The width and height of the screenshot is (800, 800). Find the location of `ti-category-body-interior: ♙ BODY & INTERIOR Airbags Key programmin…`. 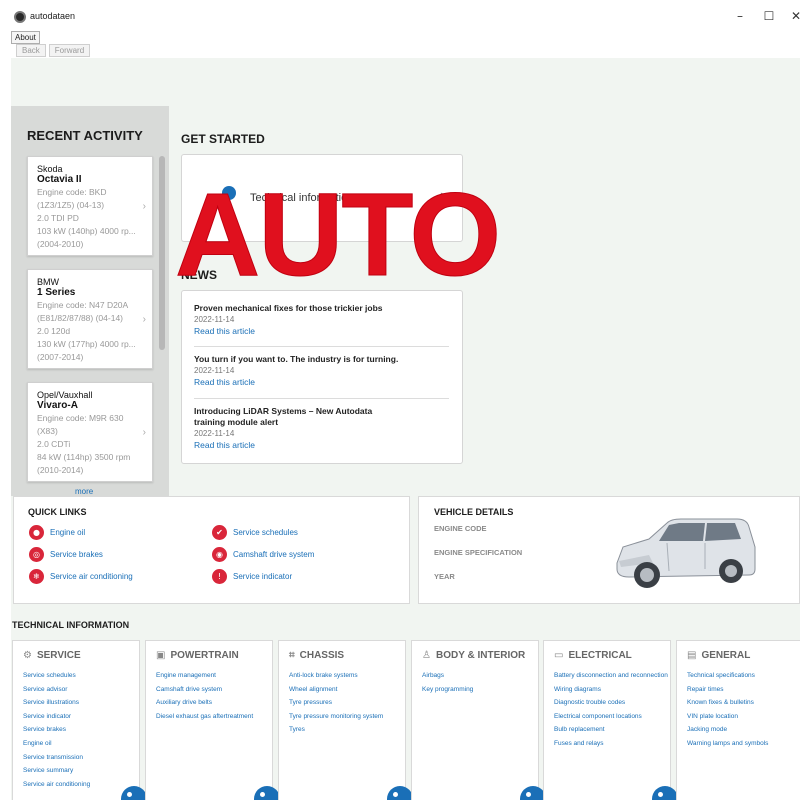

ti-category-body-interior: ♙ BODY & INTERIOR Airbags Key programmin… is located at coordinates (478, 720).